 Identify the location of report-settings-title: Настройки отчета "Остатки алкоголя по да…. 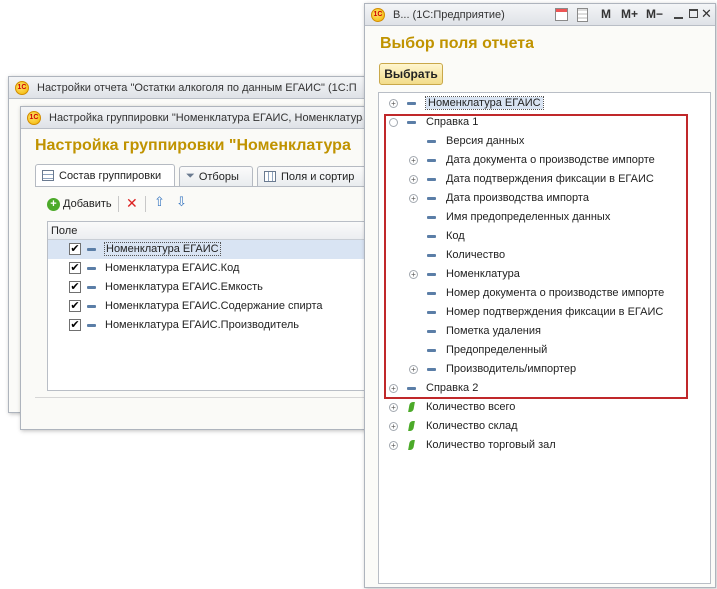
(197, 87).